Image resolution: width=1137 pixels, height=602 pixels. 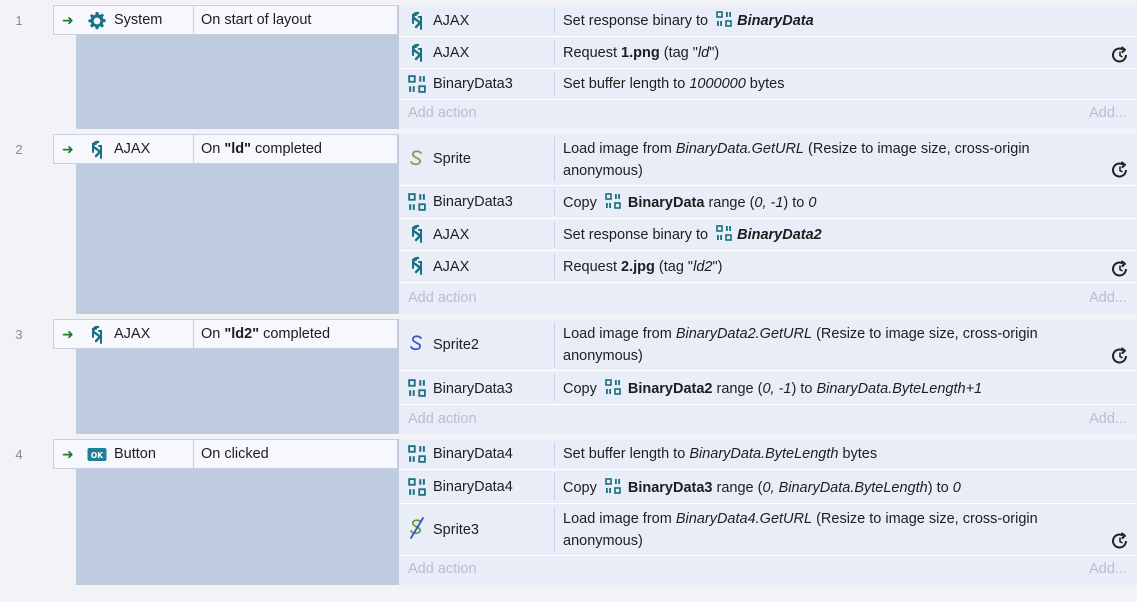 What do you see at coordinates (452, 159) in the screenshot?
I see `action-object: Sprite` at bounding box center [452, 159].